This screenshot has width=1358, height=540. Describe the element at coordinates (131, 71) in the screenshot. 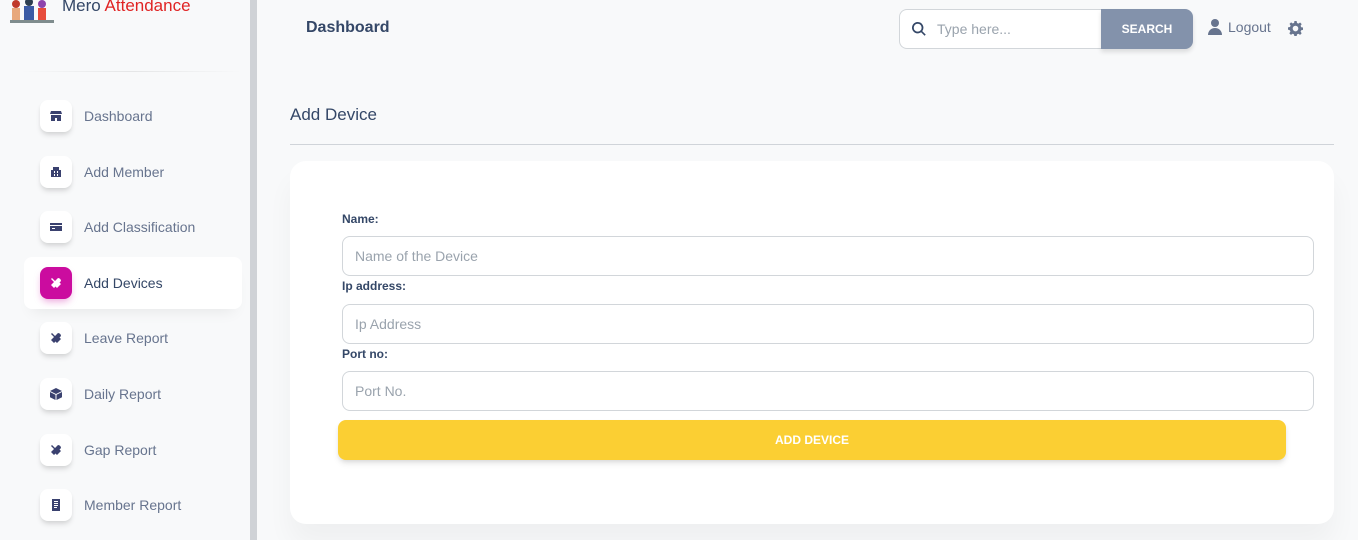

I see `sidebar-divider` at that location.